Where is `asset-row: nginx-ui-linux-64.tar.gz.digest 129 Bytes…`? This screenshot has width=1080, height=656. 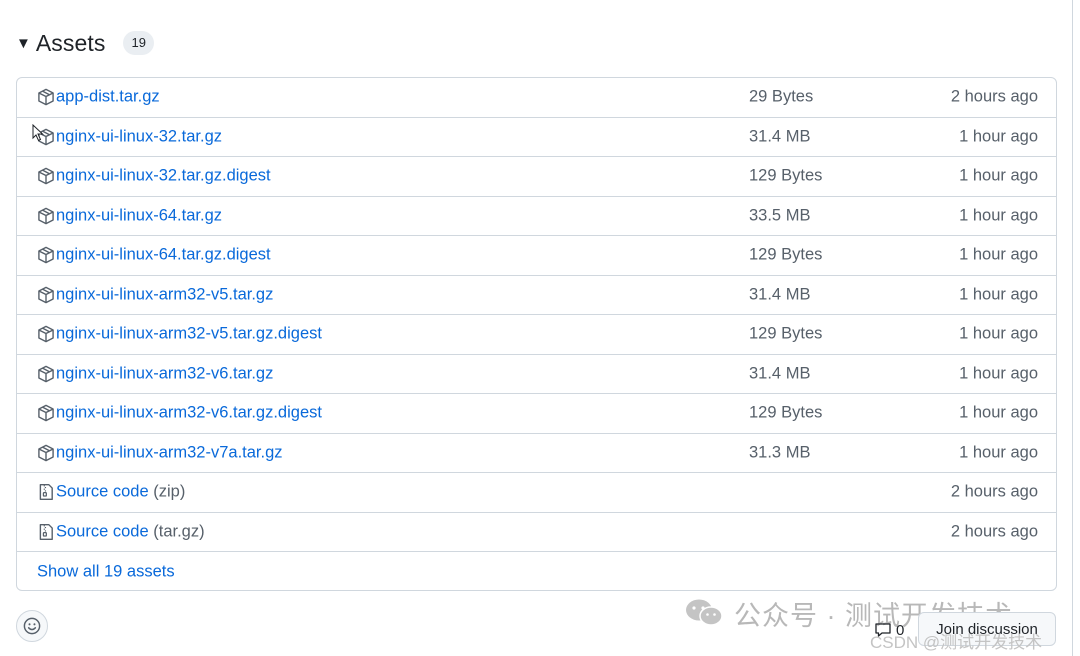 asset-row: nginx-ui-linux-64.tar.gz.digest 129 Bytes… is located at coordinates (536, 256).